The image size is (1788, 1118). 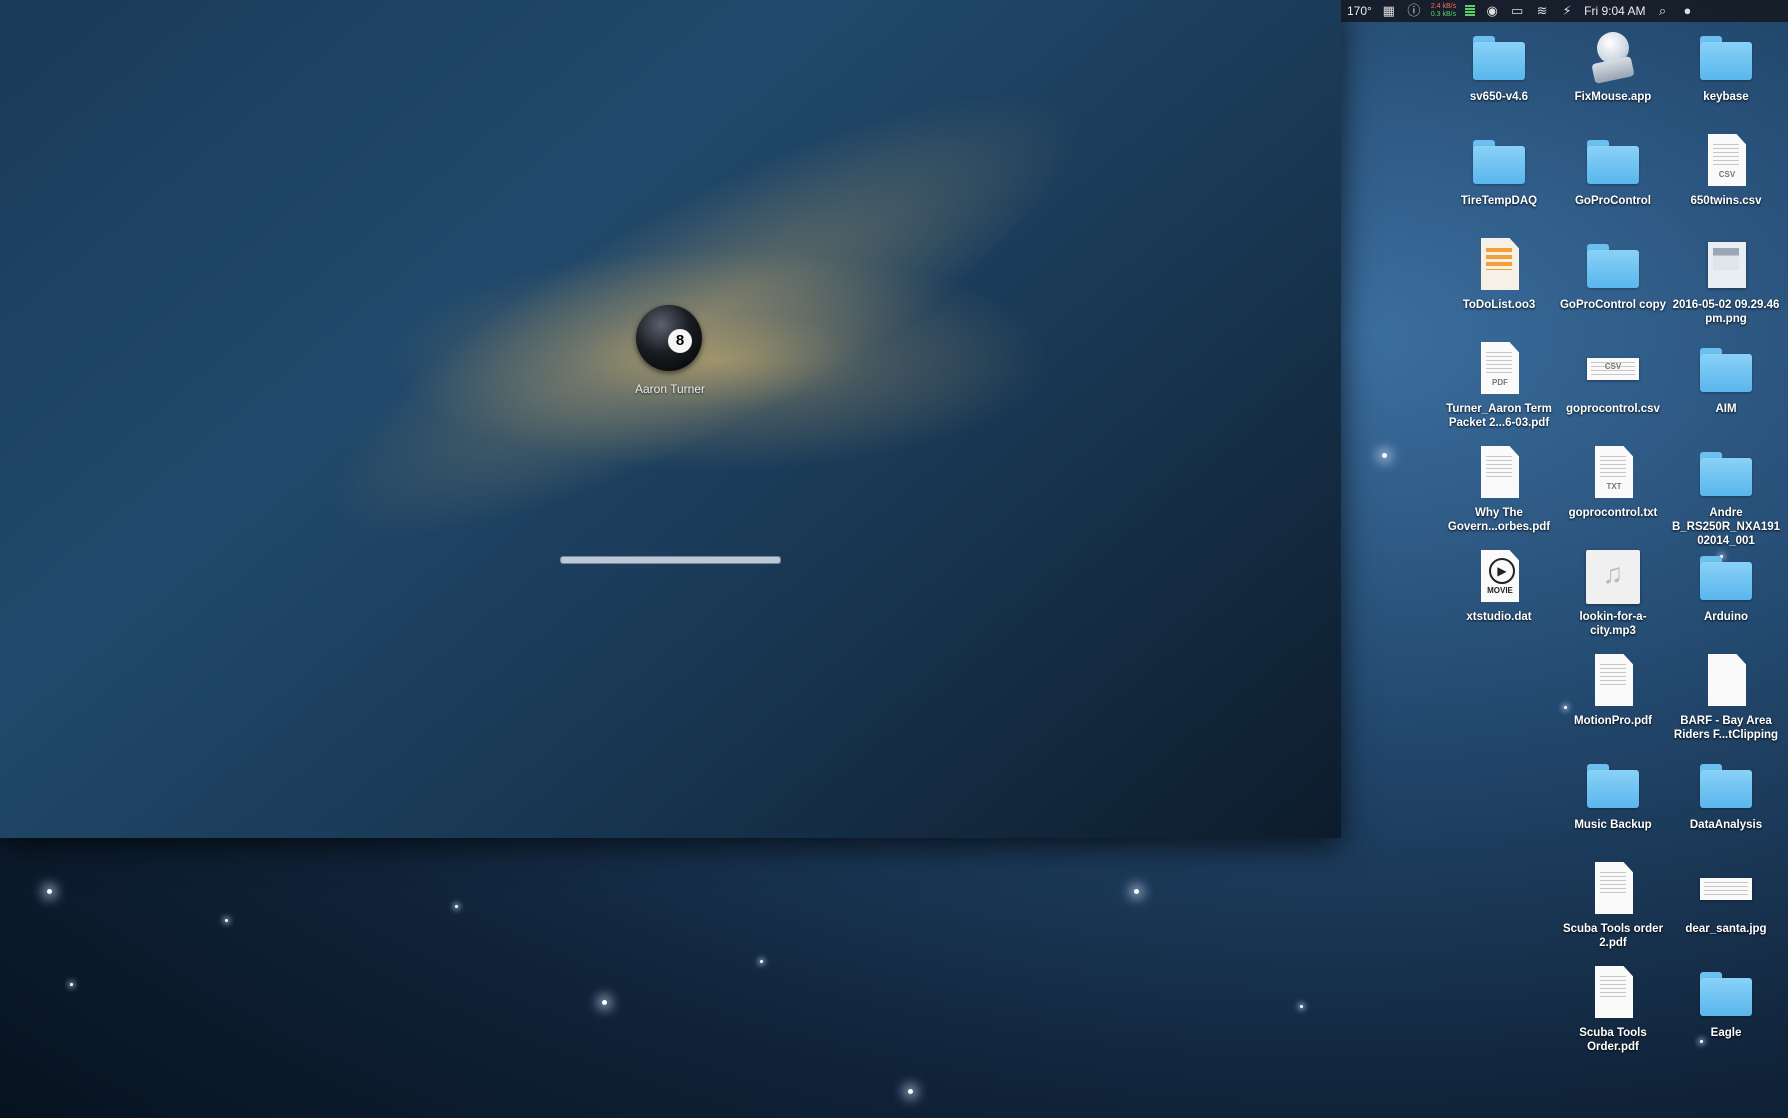 What do you see at coordinates (1567, 11) in the screenshot?
I see `battery-charging-icon: ⚡` at bounding box center [1567, 11].